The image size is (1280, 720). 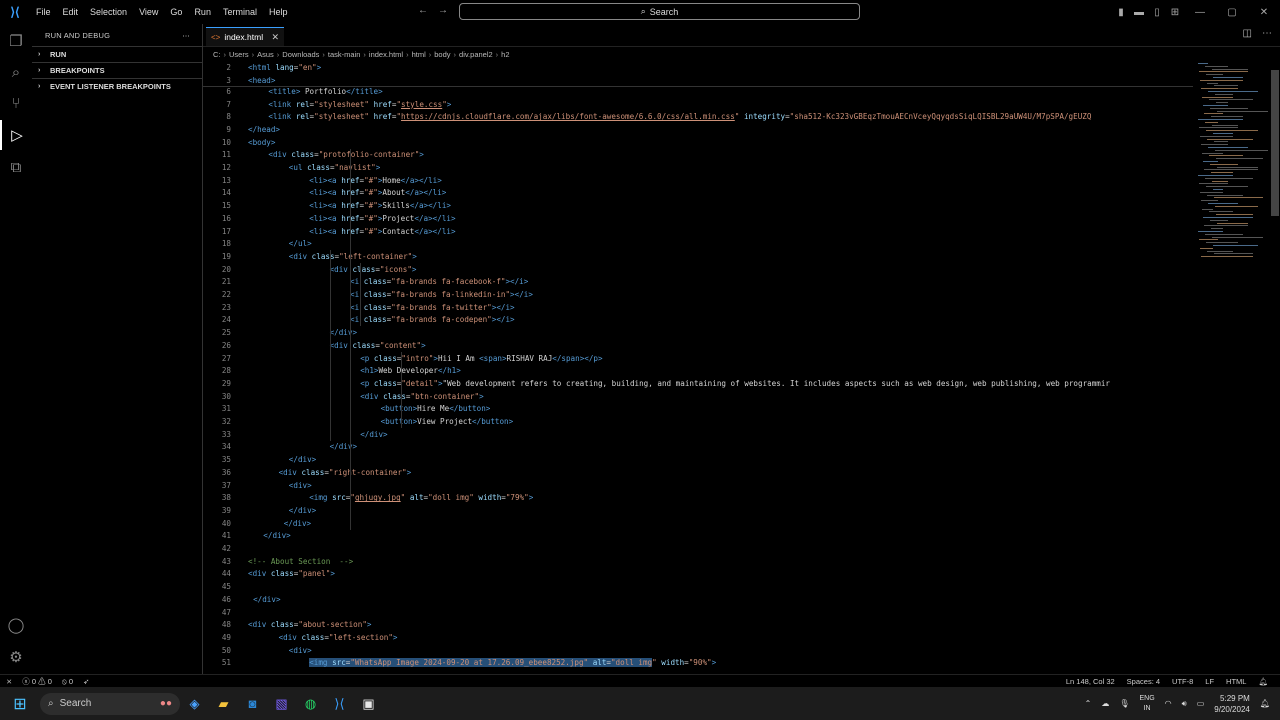 What do you see at coordinates (1264, 12) in the screenshot?
I see `close-window-icon: ✕` at bounding box center [1264, 12].